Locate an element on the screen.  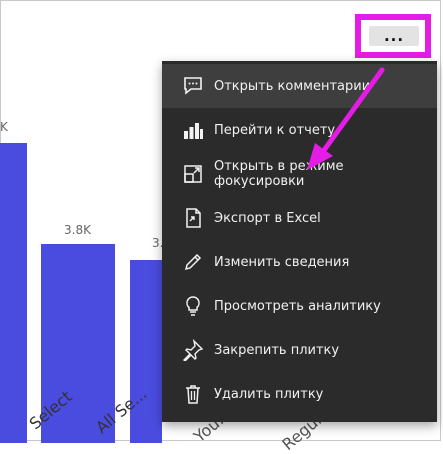
menu-item-label: Открыть в режиме фокусировки is located at coordinates (279, 174).